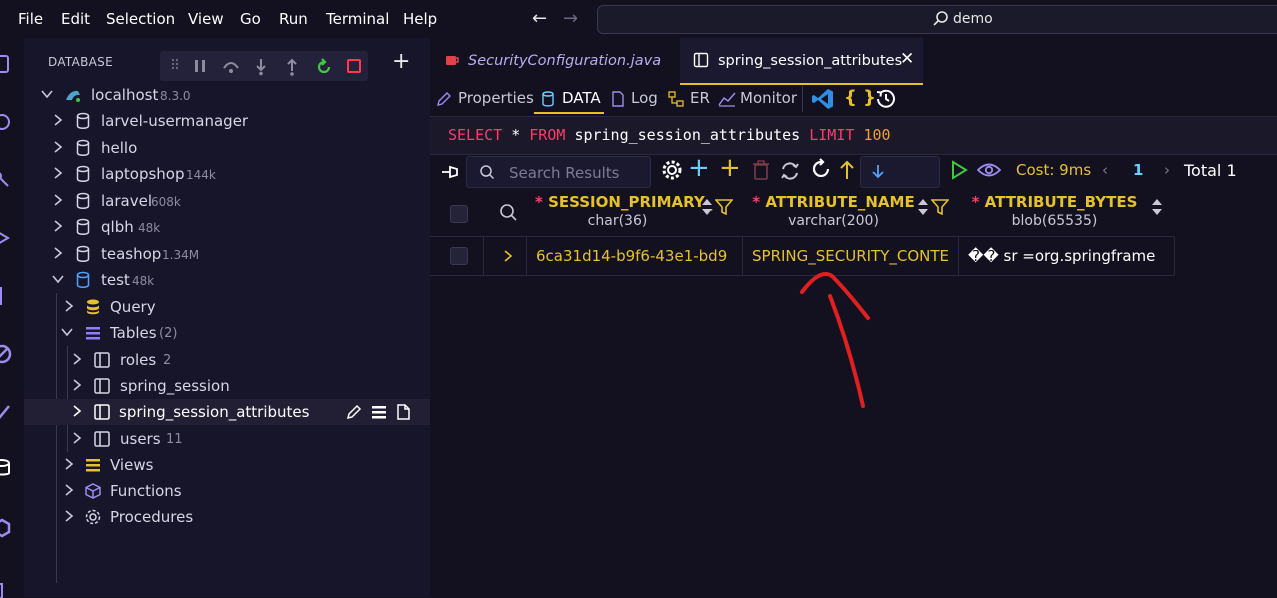 Image resolution: width=1277 pixels, height=598 pixels. What do you see at coordinates (554, 60) in the screenshot?
I see `tab-security-configuration: SecurityConfiguration.java` at bounding box center [554, 60].